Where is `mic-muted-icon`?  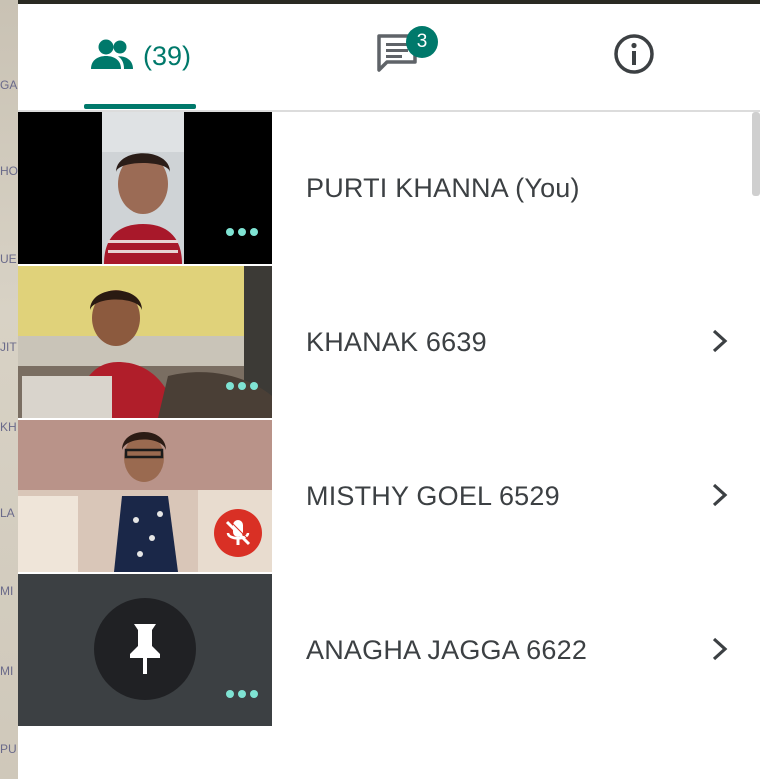
mic-muted-icon is located at coordinates (238, 535).